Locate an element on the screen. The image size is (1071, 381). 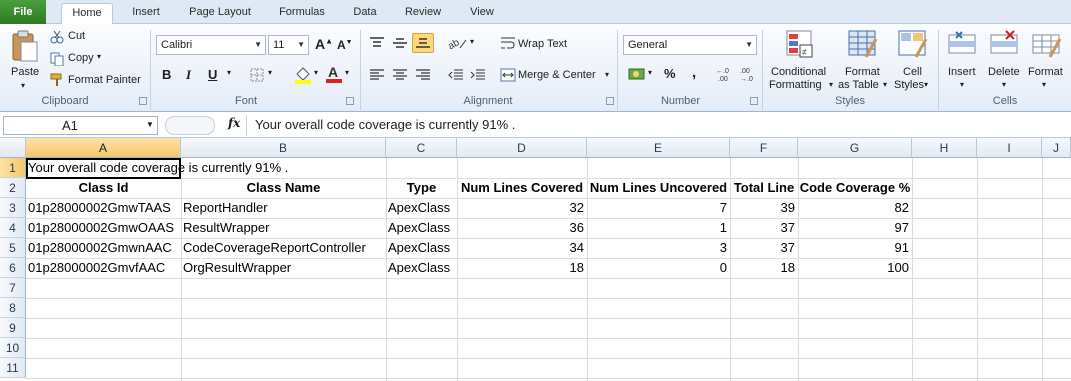
merge-center-button: Merge & Center is located at coordinates (557, 75).